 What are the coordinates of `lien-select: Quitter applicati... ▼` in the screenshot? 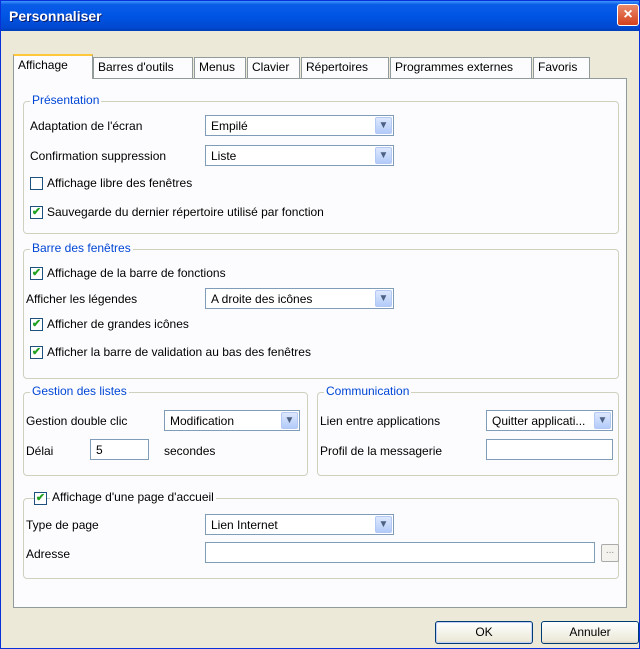 It's located at (549, 420).